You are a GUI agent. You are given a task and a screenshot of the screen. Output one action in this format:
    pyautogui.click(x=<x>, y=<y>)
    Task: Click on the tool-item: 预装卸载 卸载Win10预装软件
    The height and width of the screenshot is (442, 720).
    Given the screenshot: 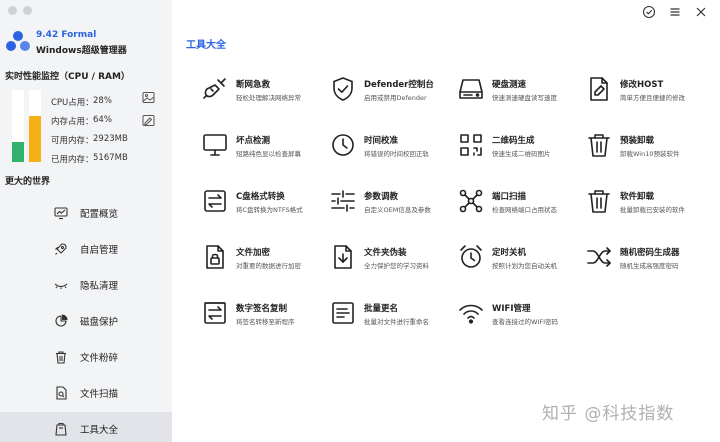 What is the action you would take?
    pyautogui.click(x=650, y=148)
    